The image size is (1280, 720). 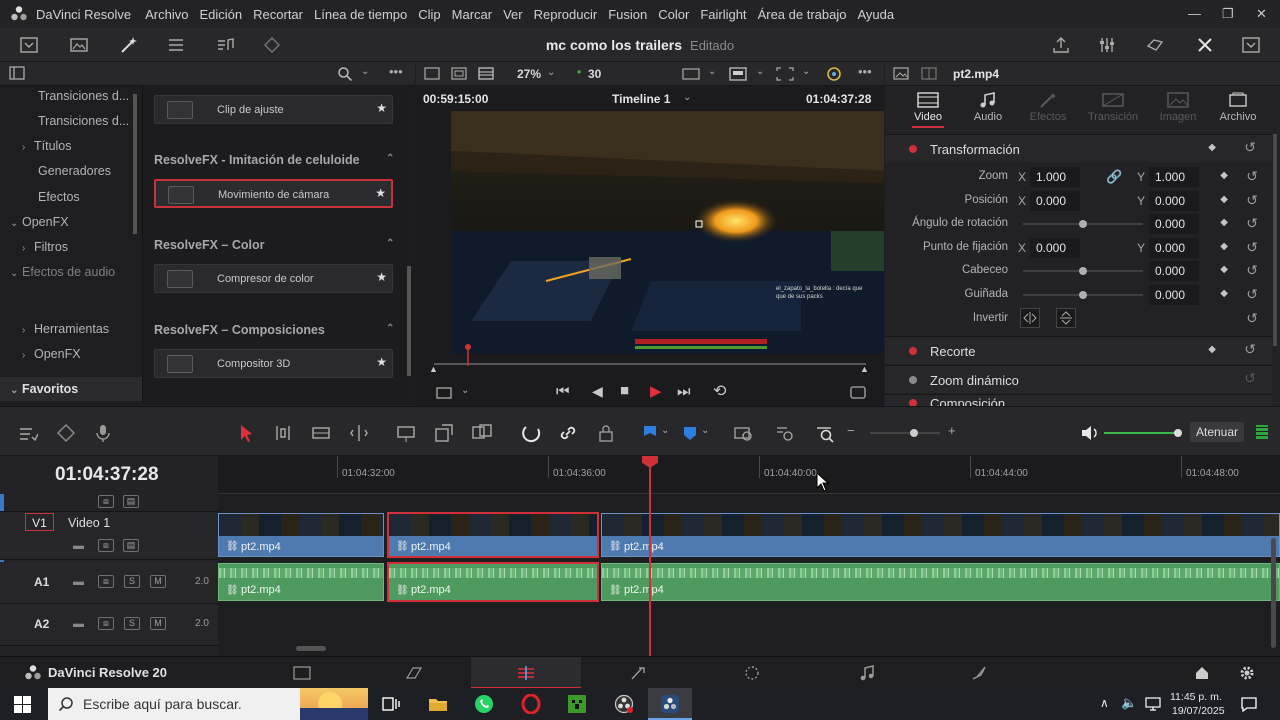 What do you see at coordinates (1104, 703) in the screenshot?
I see `tray-chevron-icon: ∧` at bounding box center [1104, 703].